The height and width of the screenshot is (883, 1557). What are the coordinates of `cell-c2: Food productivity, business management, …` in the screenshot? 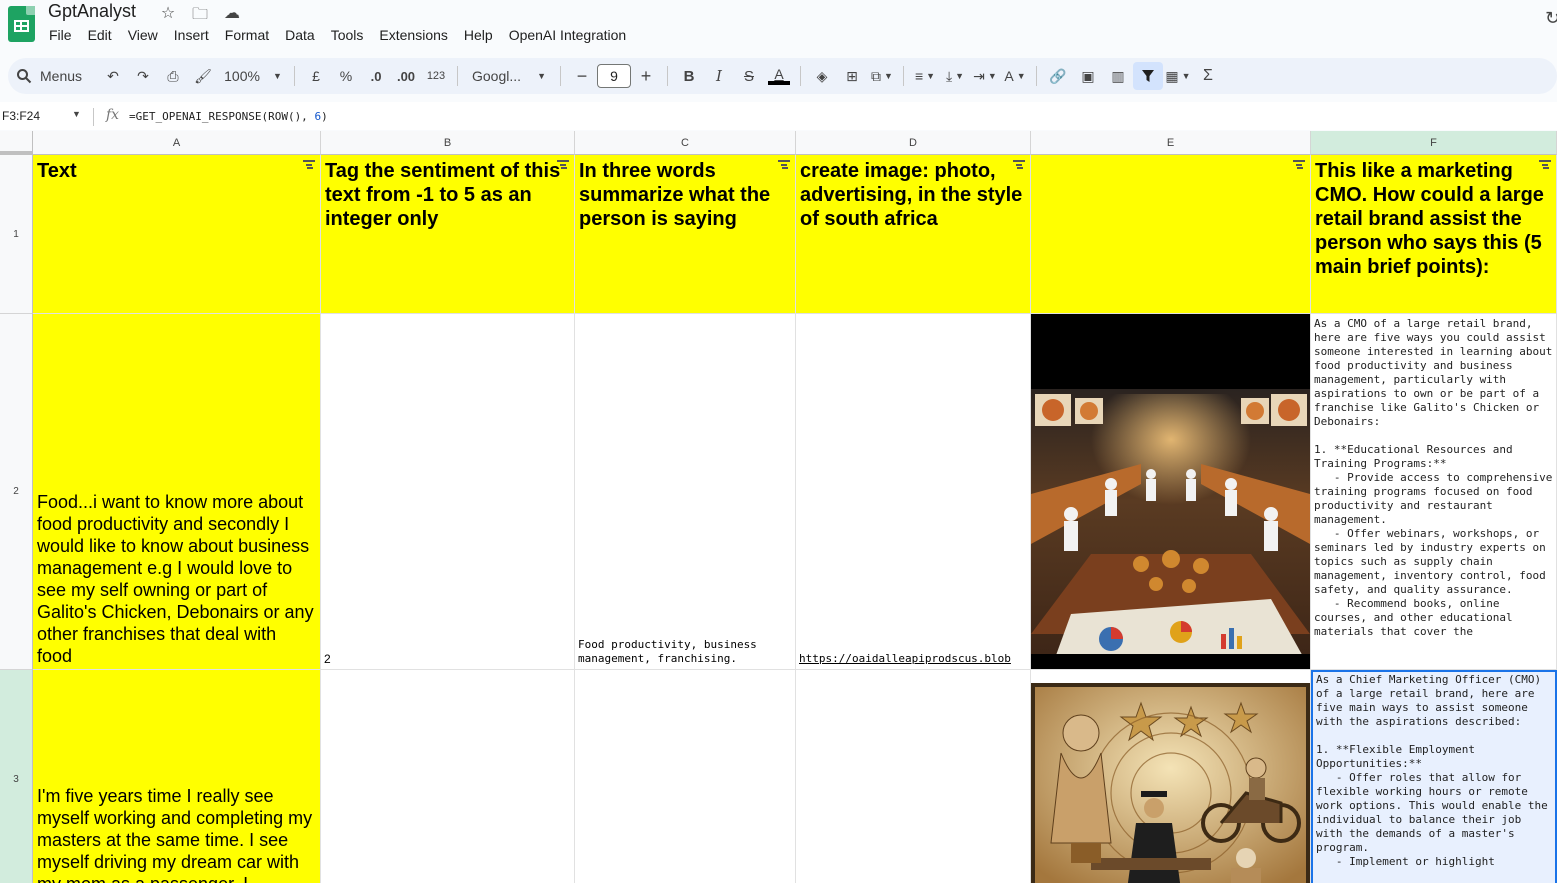 It's located at (685, 492).